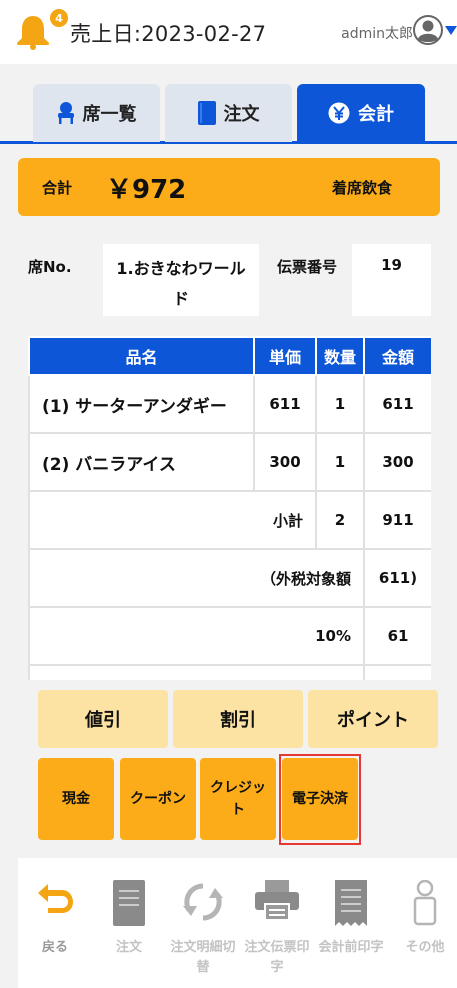 The image size is (457, 988). What do you see at coordinates (241, 114) in the screenshot?
I see `tab-label: 注文` at bounding box center [241, 114].